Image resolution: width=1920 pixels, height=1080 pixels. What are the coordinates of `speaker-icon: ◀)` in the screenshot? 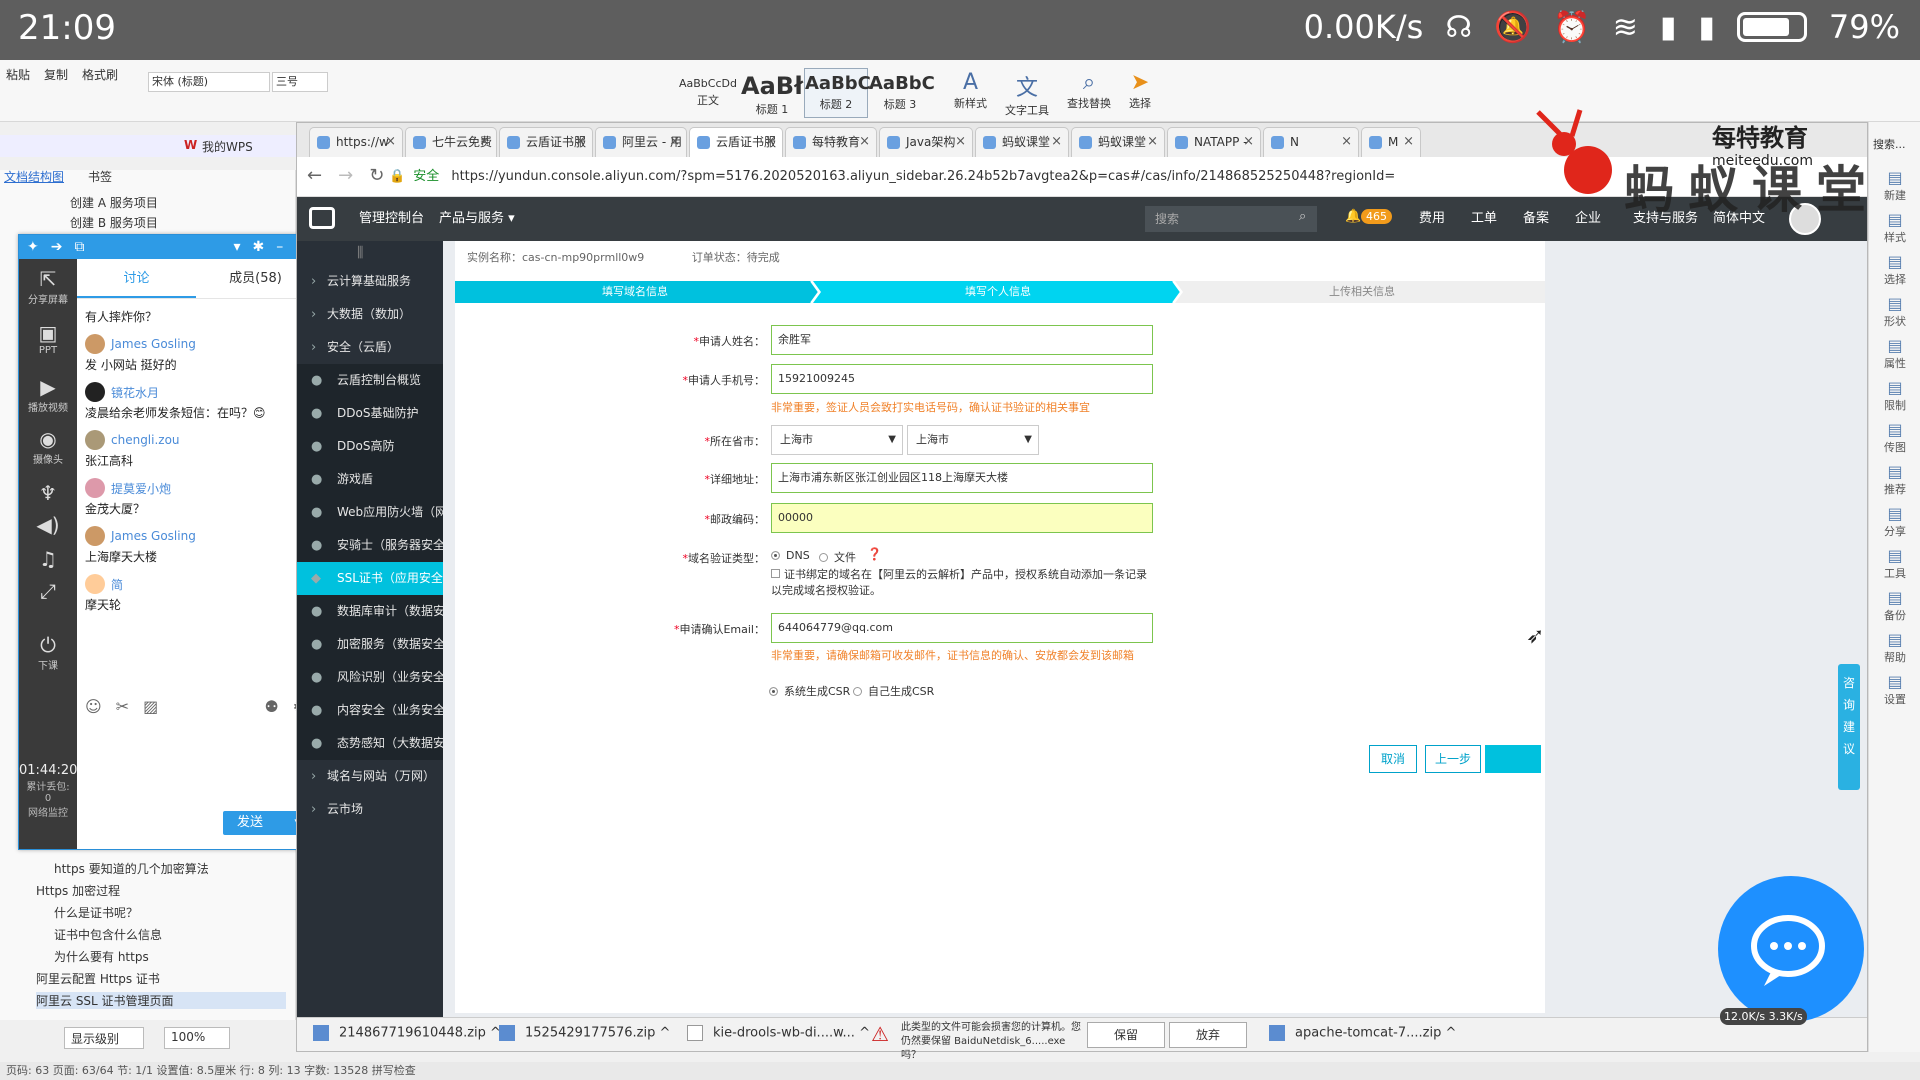 It's located at (48, 525).